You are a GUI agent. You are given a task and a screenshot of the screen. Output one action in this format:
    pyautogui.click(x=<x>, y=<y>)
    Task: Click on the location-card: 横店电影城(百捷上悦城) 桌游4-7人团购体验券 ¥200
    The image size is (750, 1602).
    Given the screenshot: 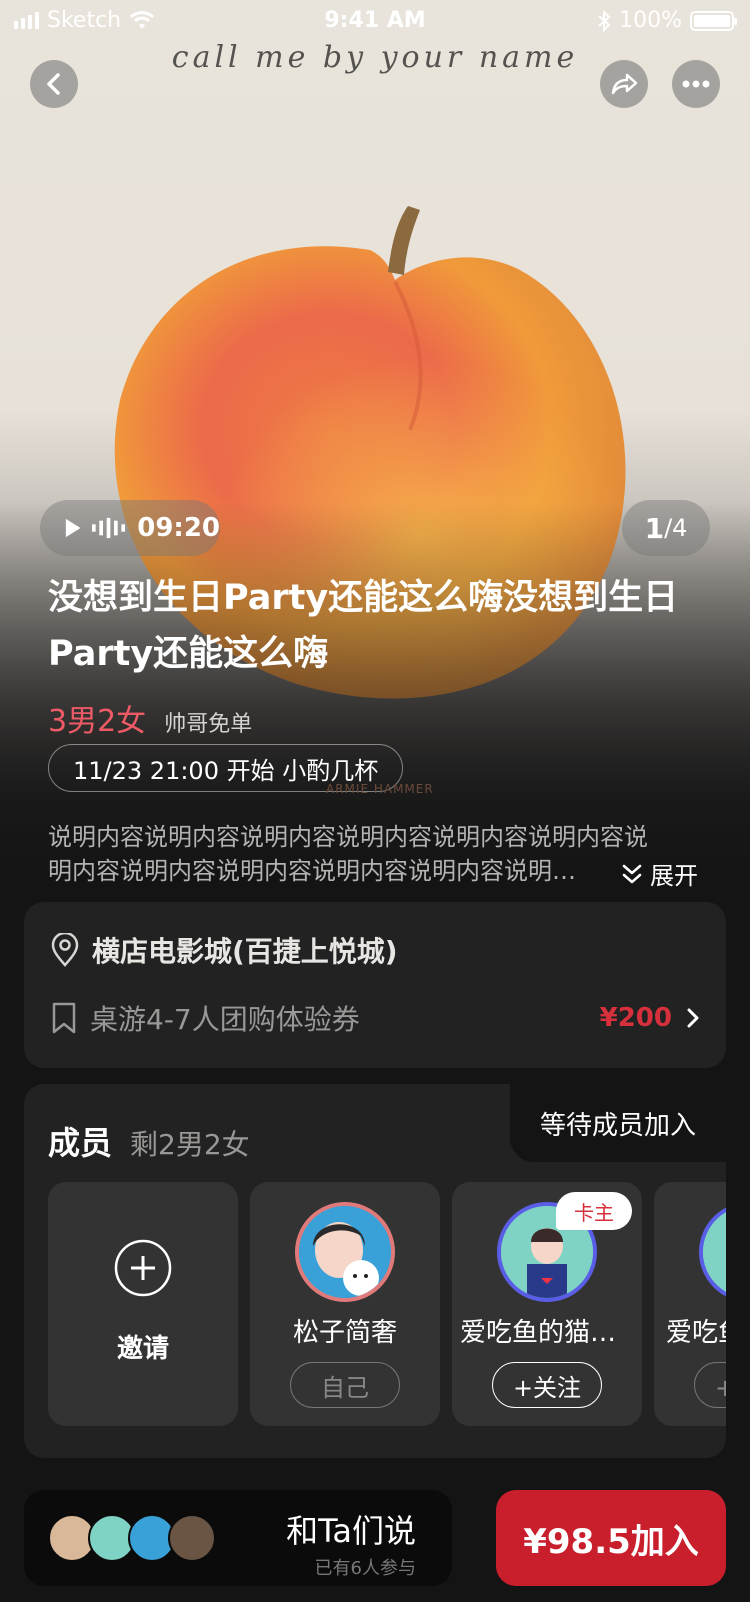 What is the action you would take?
    pyautogui.click(x=375, y=985)
    